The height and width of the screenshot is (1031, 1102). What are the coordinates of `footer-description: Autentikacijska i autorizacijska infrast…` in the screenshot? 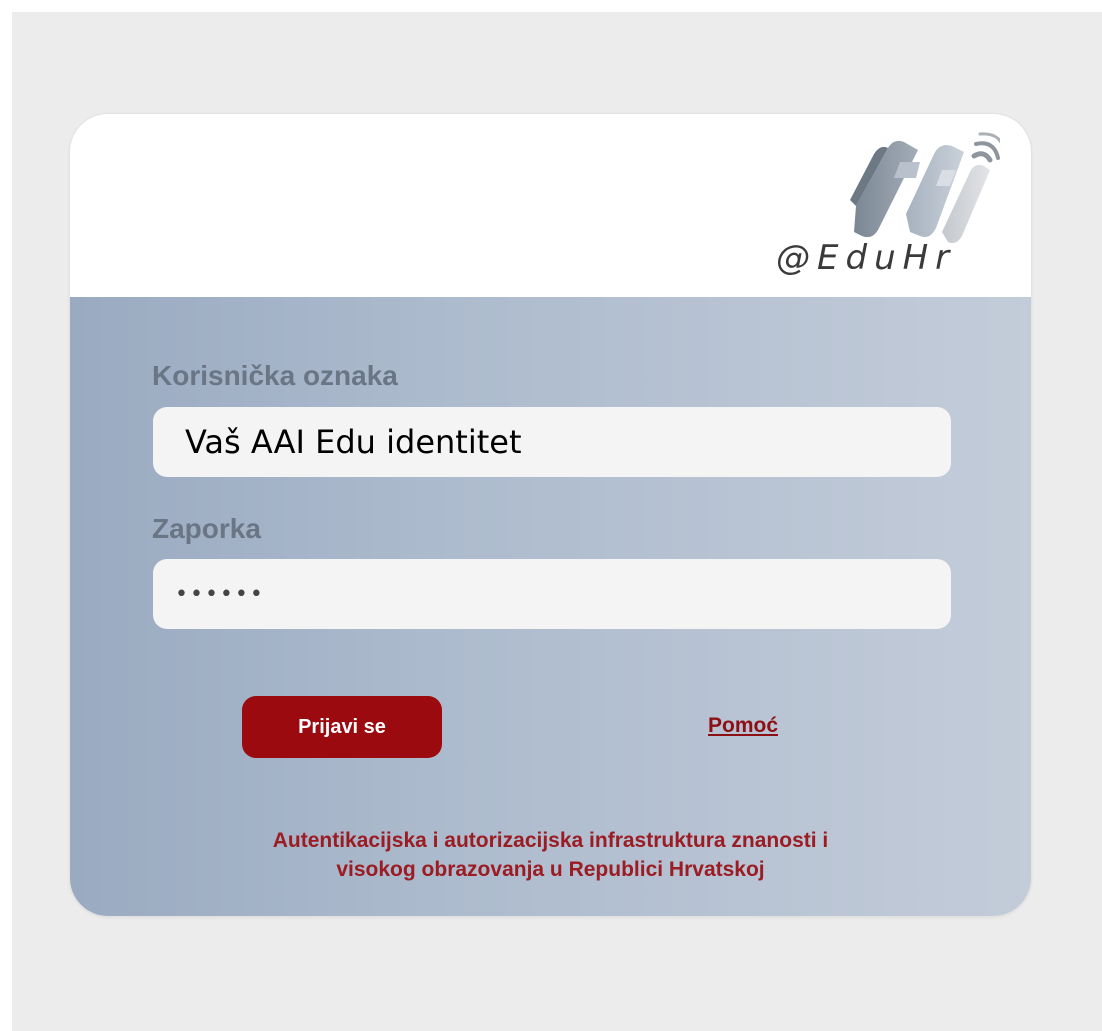 It's located at (550, 855).